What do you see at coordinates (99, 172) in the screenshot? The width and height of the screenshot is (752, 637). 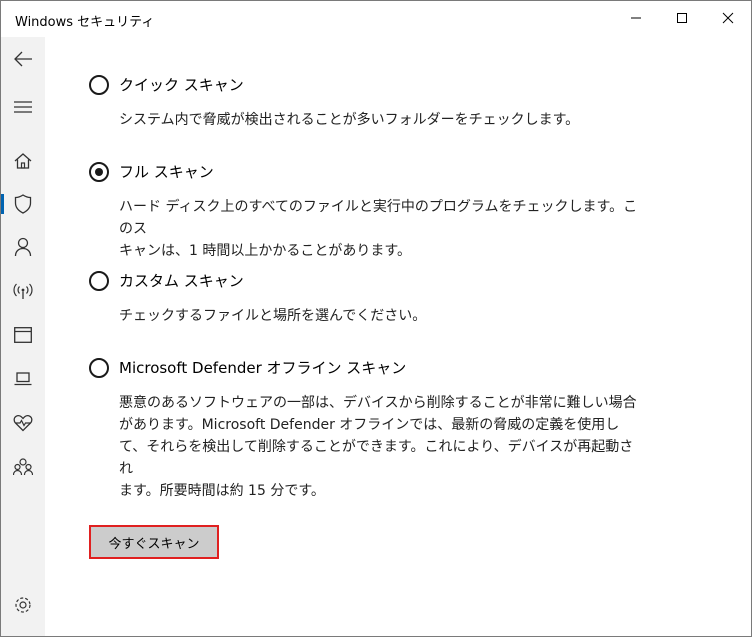 I see `full-scan-radio` at bounding box center [99, 172].